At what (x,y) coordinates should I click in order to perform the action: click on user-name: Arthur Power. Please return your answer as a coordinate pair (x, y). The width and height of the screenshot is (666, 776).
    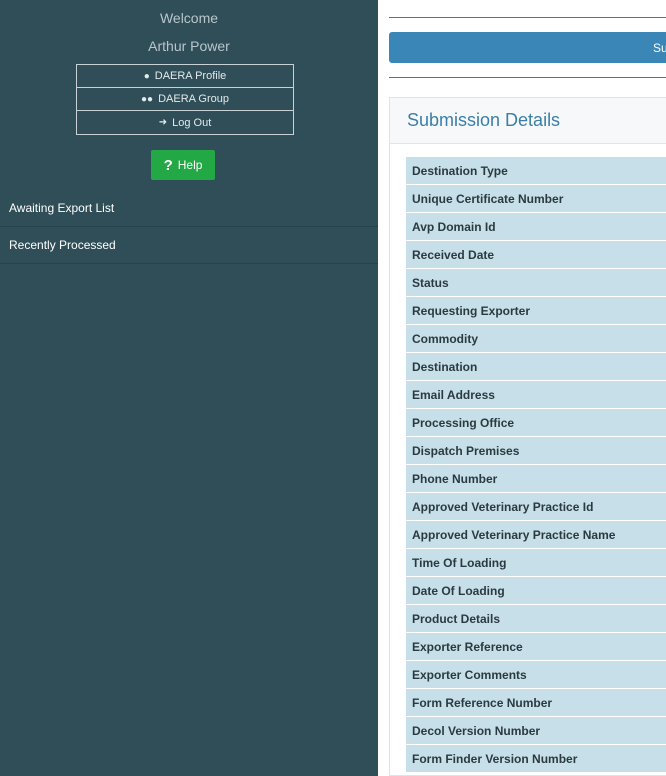
    Looking at the image, I should click on (189, 46).